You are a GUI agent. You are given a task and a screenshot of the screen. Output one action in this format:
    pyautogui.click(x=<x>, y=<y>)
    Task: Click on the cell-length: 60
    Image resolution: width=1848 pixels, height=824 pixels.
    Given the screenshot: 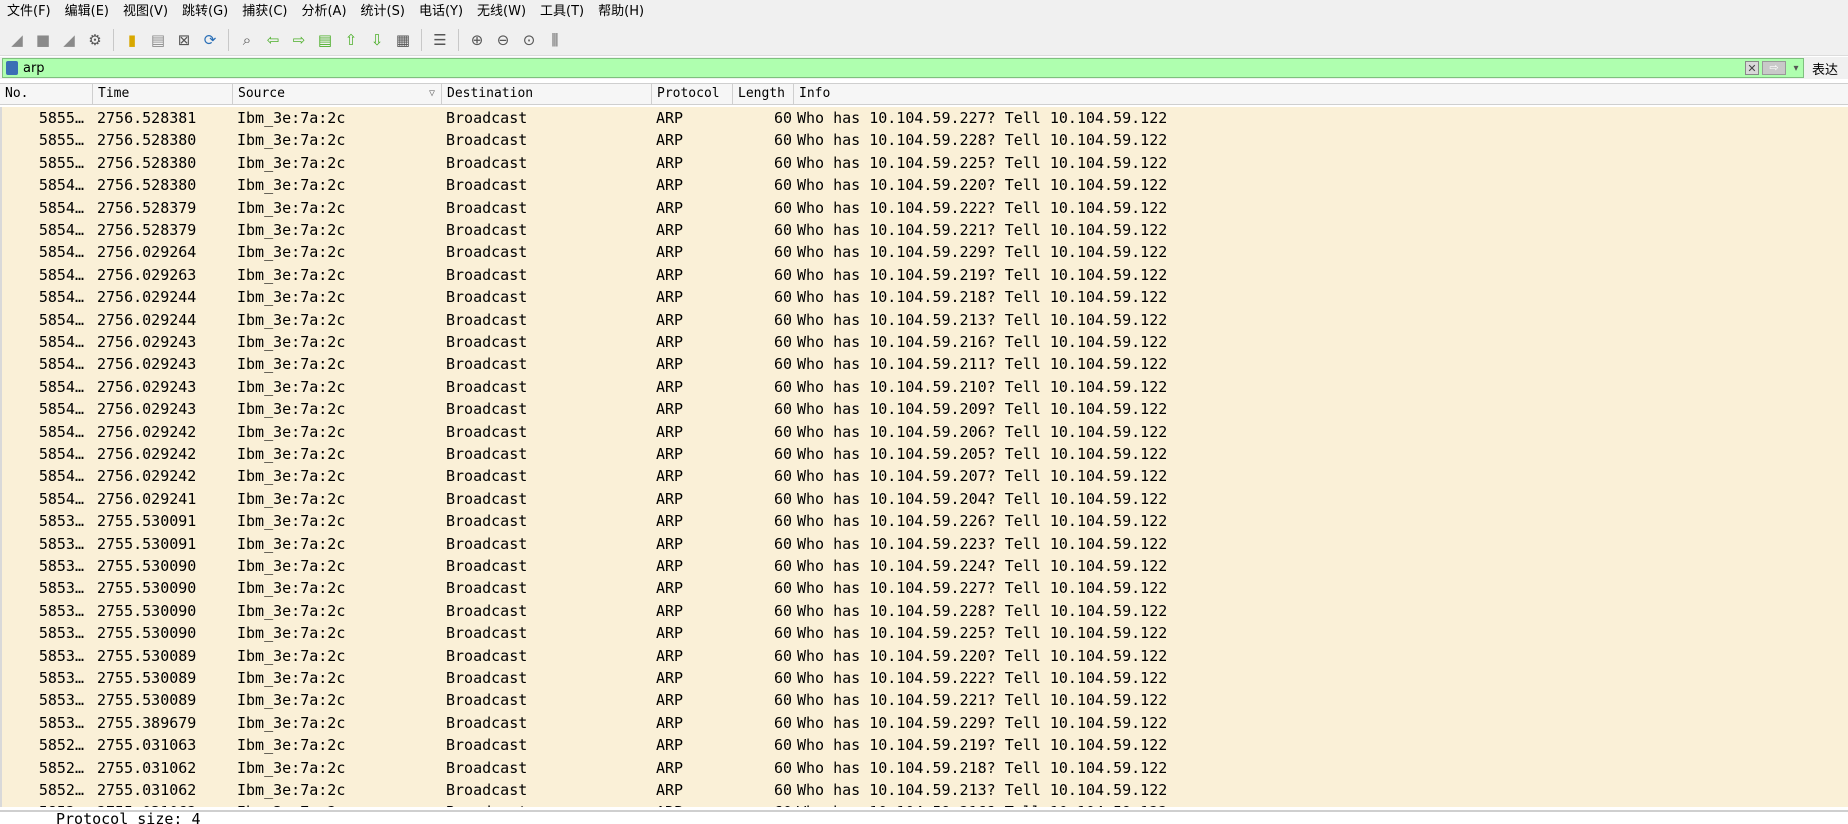 What is the action you would take?
    pyautogui.click(x=764, y=804)
    